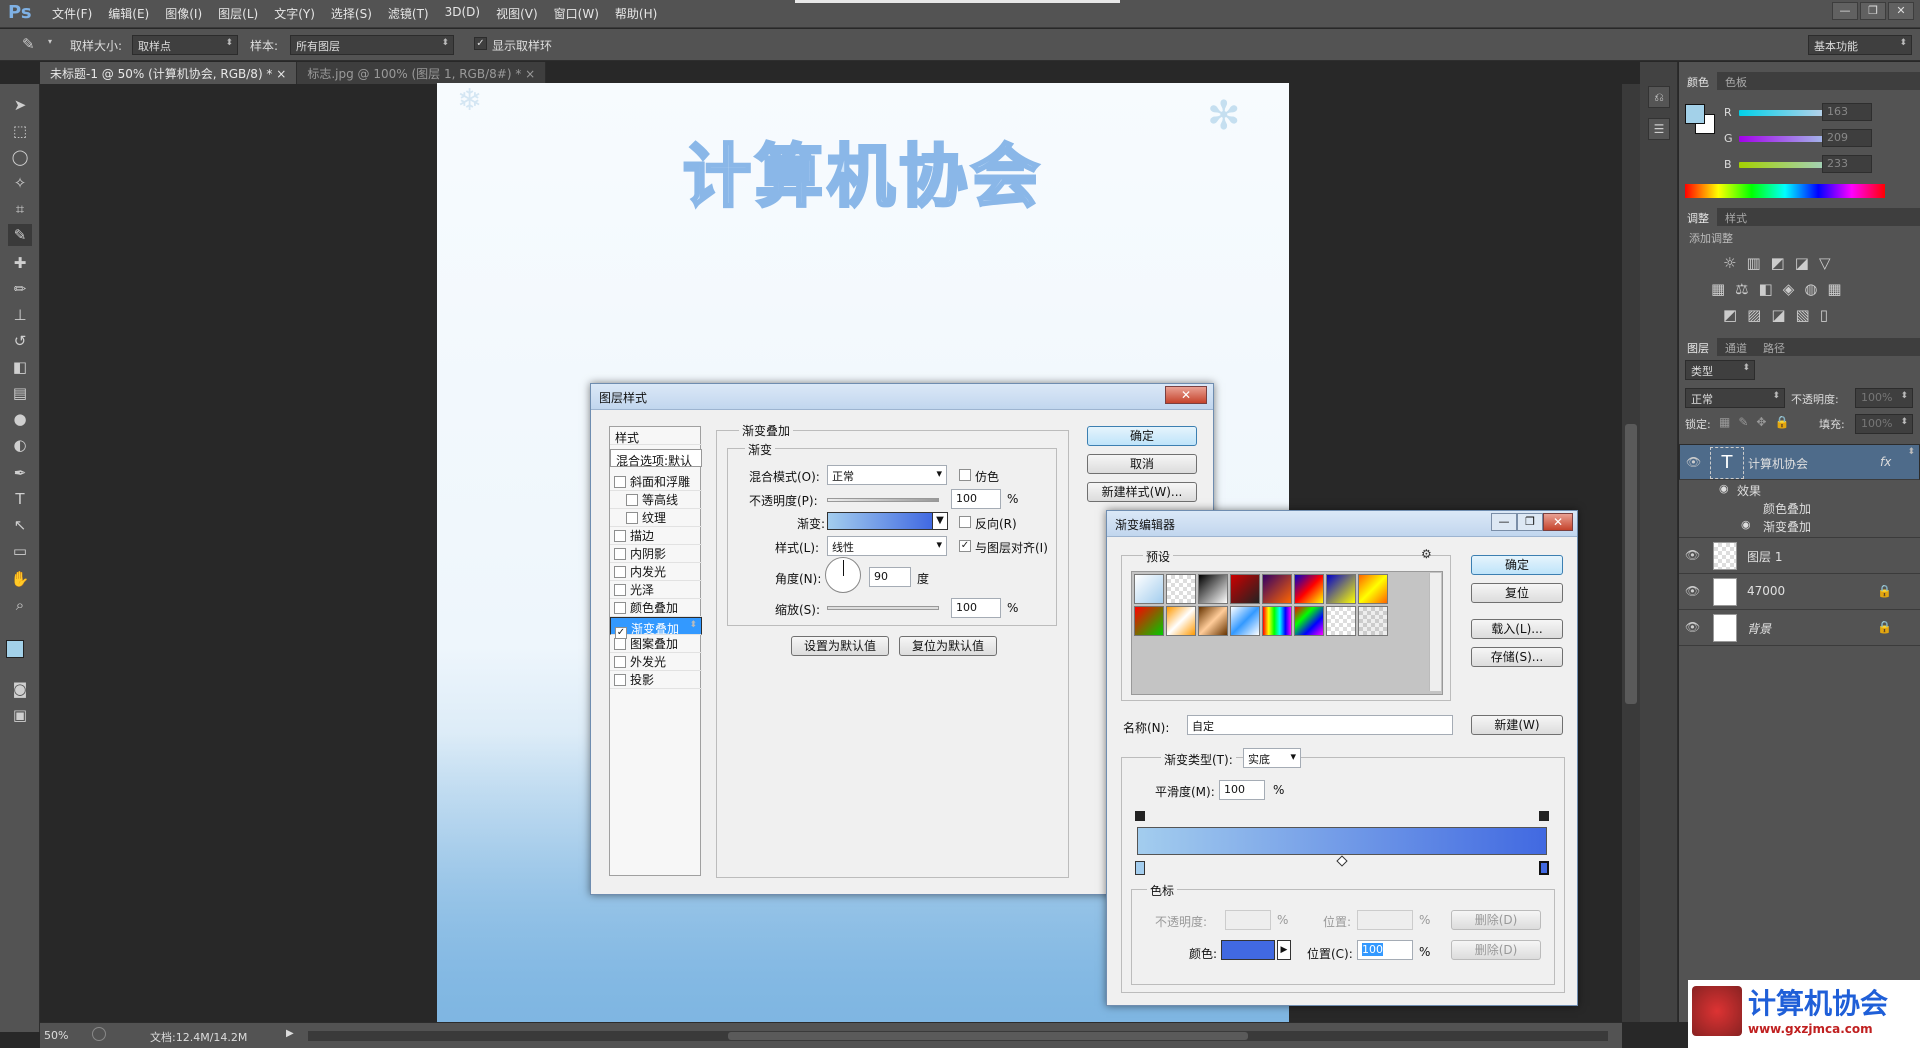 This screenshot has height=1048, width=1920. I want to click on scale-input: 100, so click(976, 608).